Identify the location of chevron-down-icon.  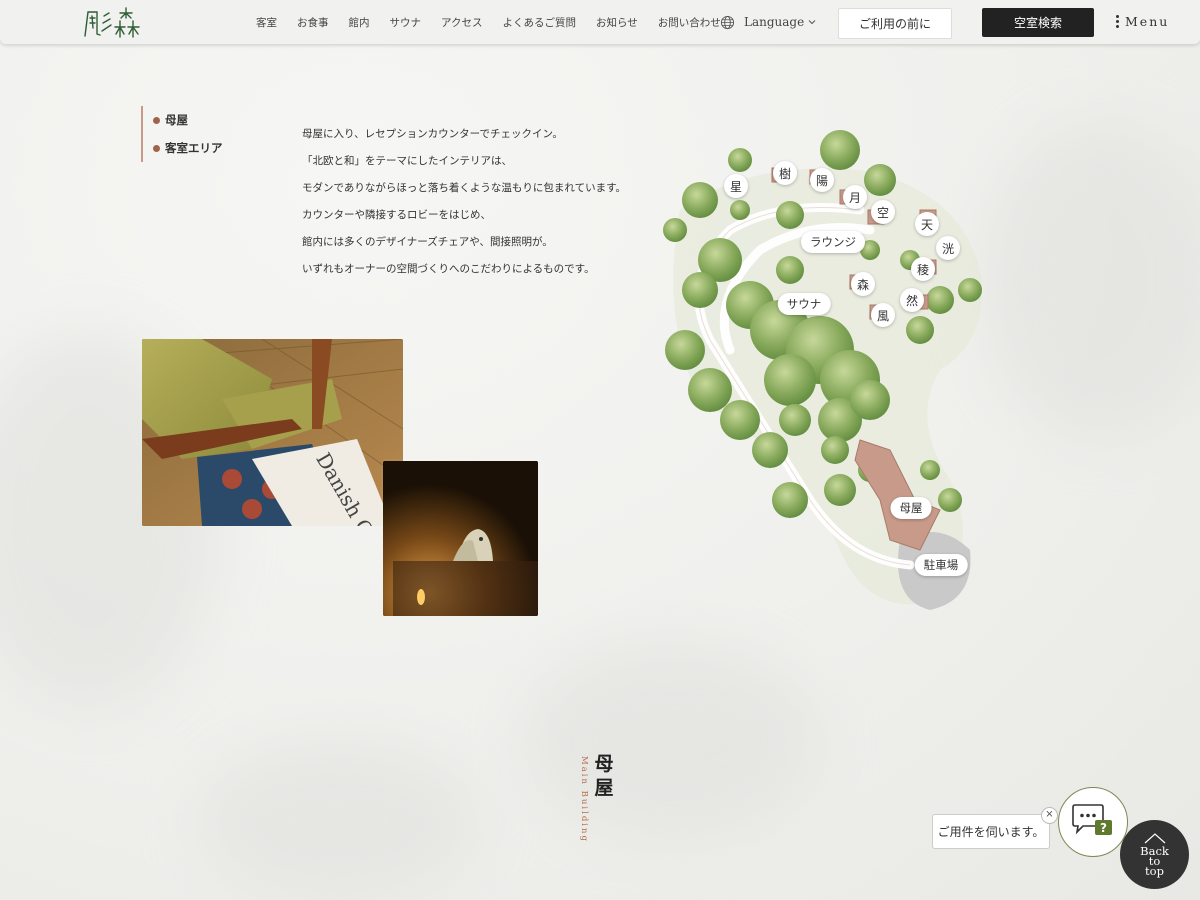
(812, 22).